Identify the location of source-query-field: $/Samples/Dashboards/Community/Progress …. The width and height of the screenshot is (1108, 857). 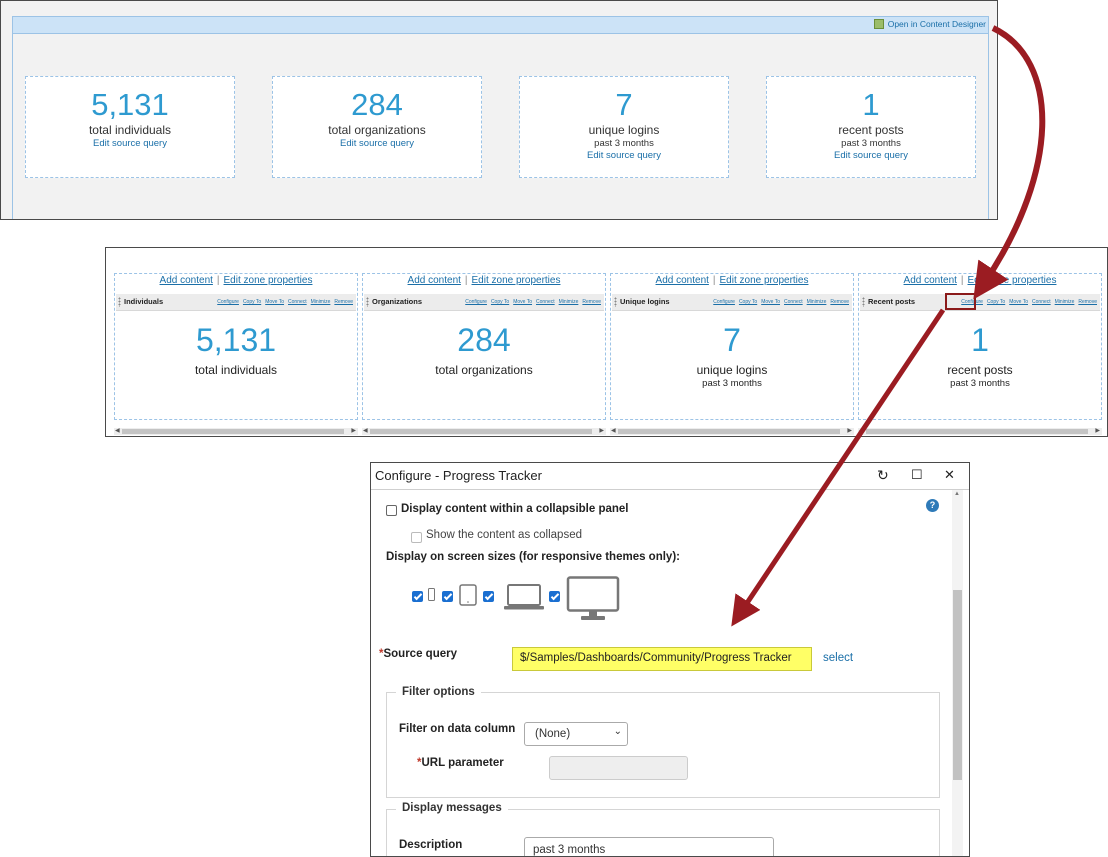
(662, 659).